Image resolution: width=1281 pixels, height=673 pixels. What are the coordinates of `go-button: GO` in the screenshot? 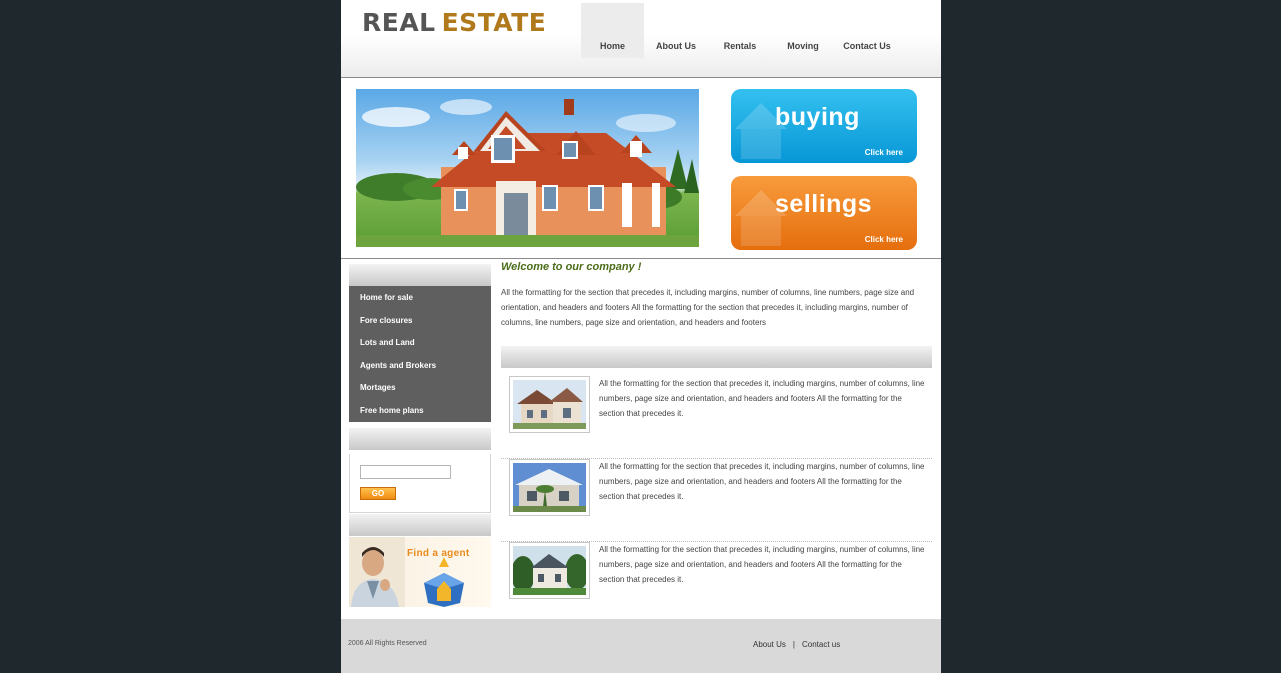 It's located at (378, 493).